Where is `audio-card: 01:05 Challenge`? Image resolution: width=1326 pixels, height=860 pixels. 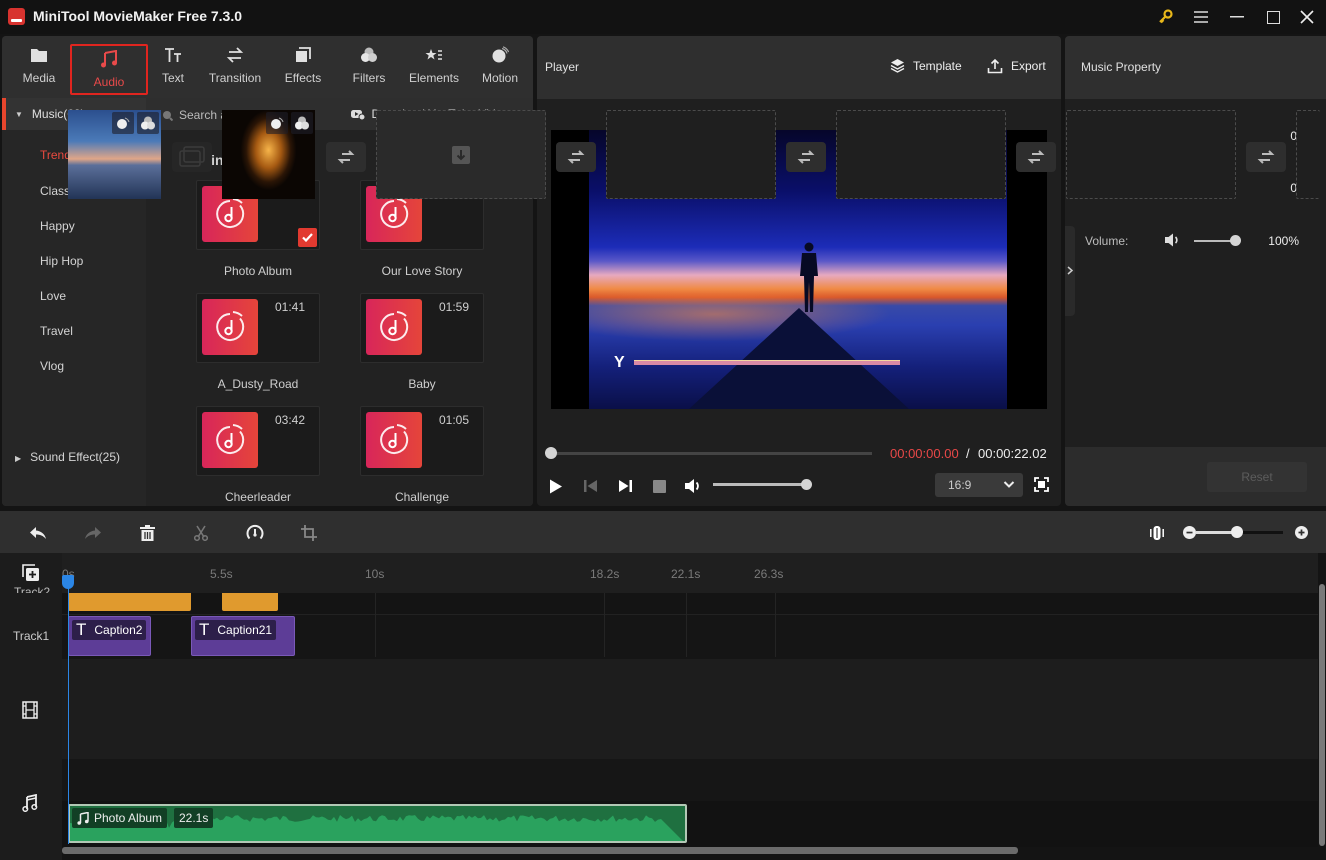 audio-card: 01:05 Challenge is located at coordinates (422, 455).